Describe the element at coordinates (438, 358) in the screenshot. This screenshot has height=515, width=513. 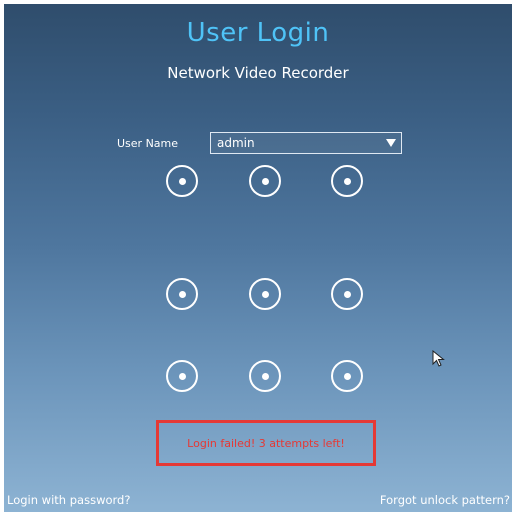
I see `mouse-cursor-icon` at that location.